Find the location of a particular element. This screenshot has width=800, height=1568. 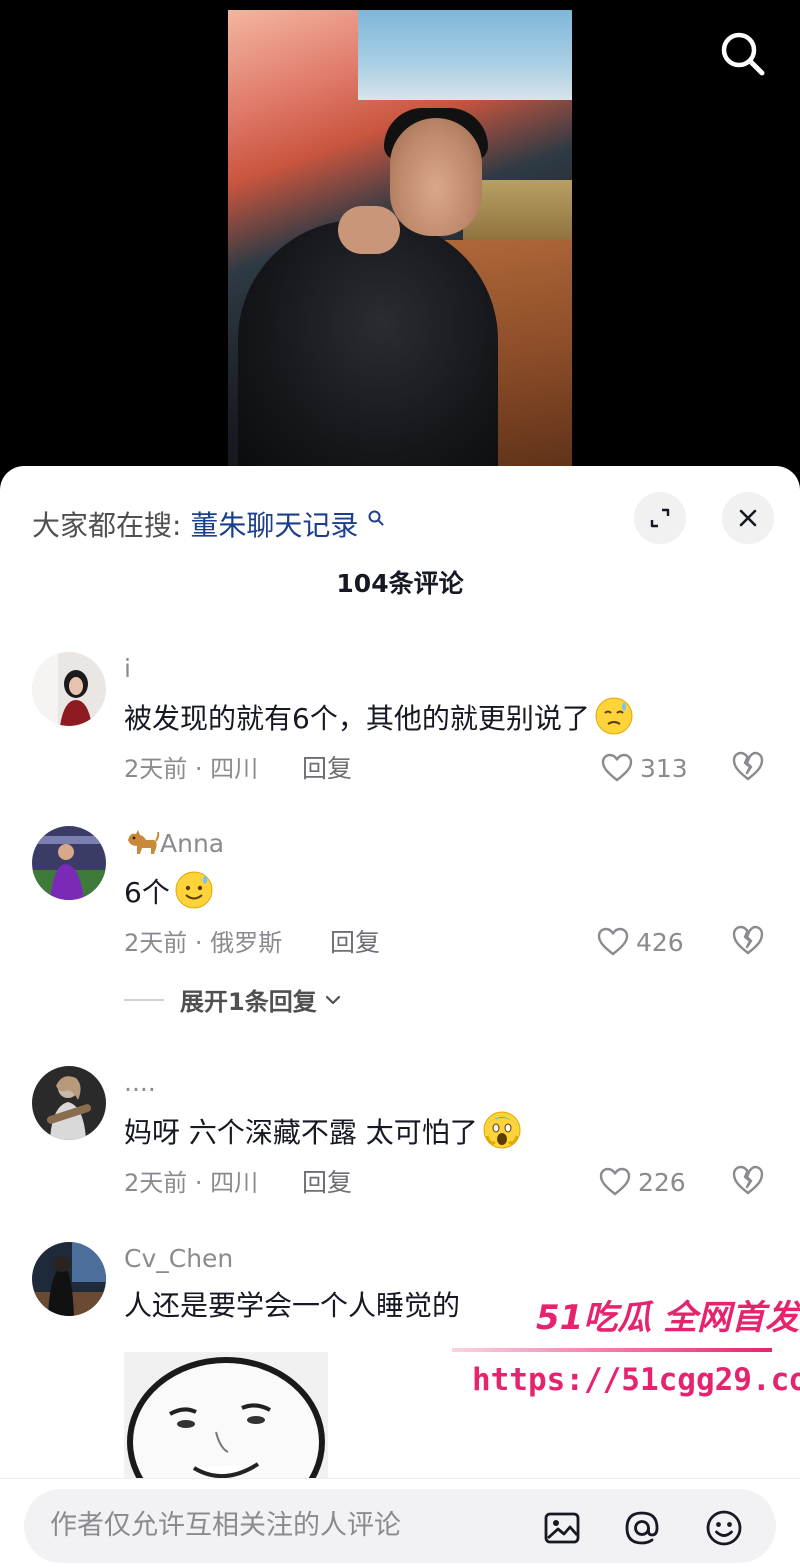

comment-text: 妈呀 六个深藏不露 太可怕了 is located at coordinates (323, 1131).